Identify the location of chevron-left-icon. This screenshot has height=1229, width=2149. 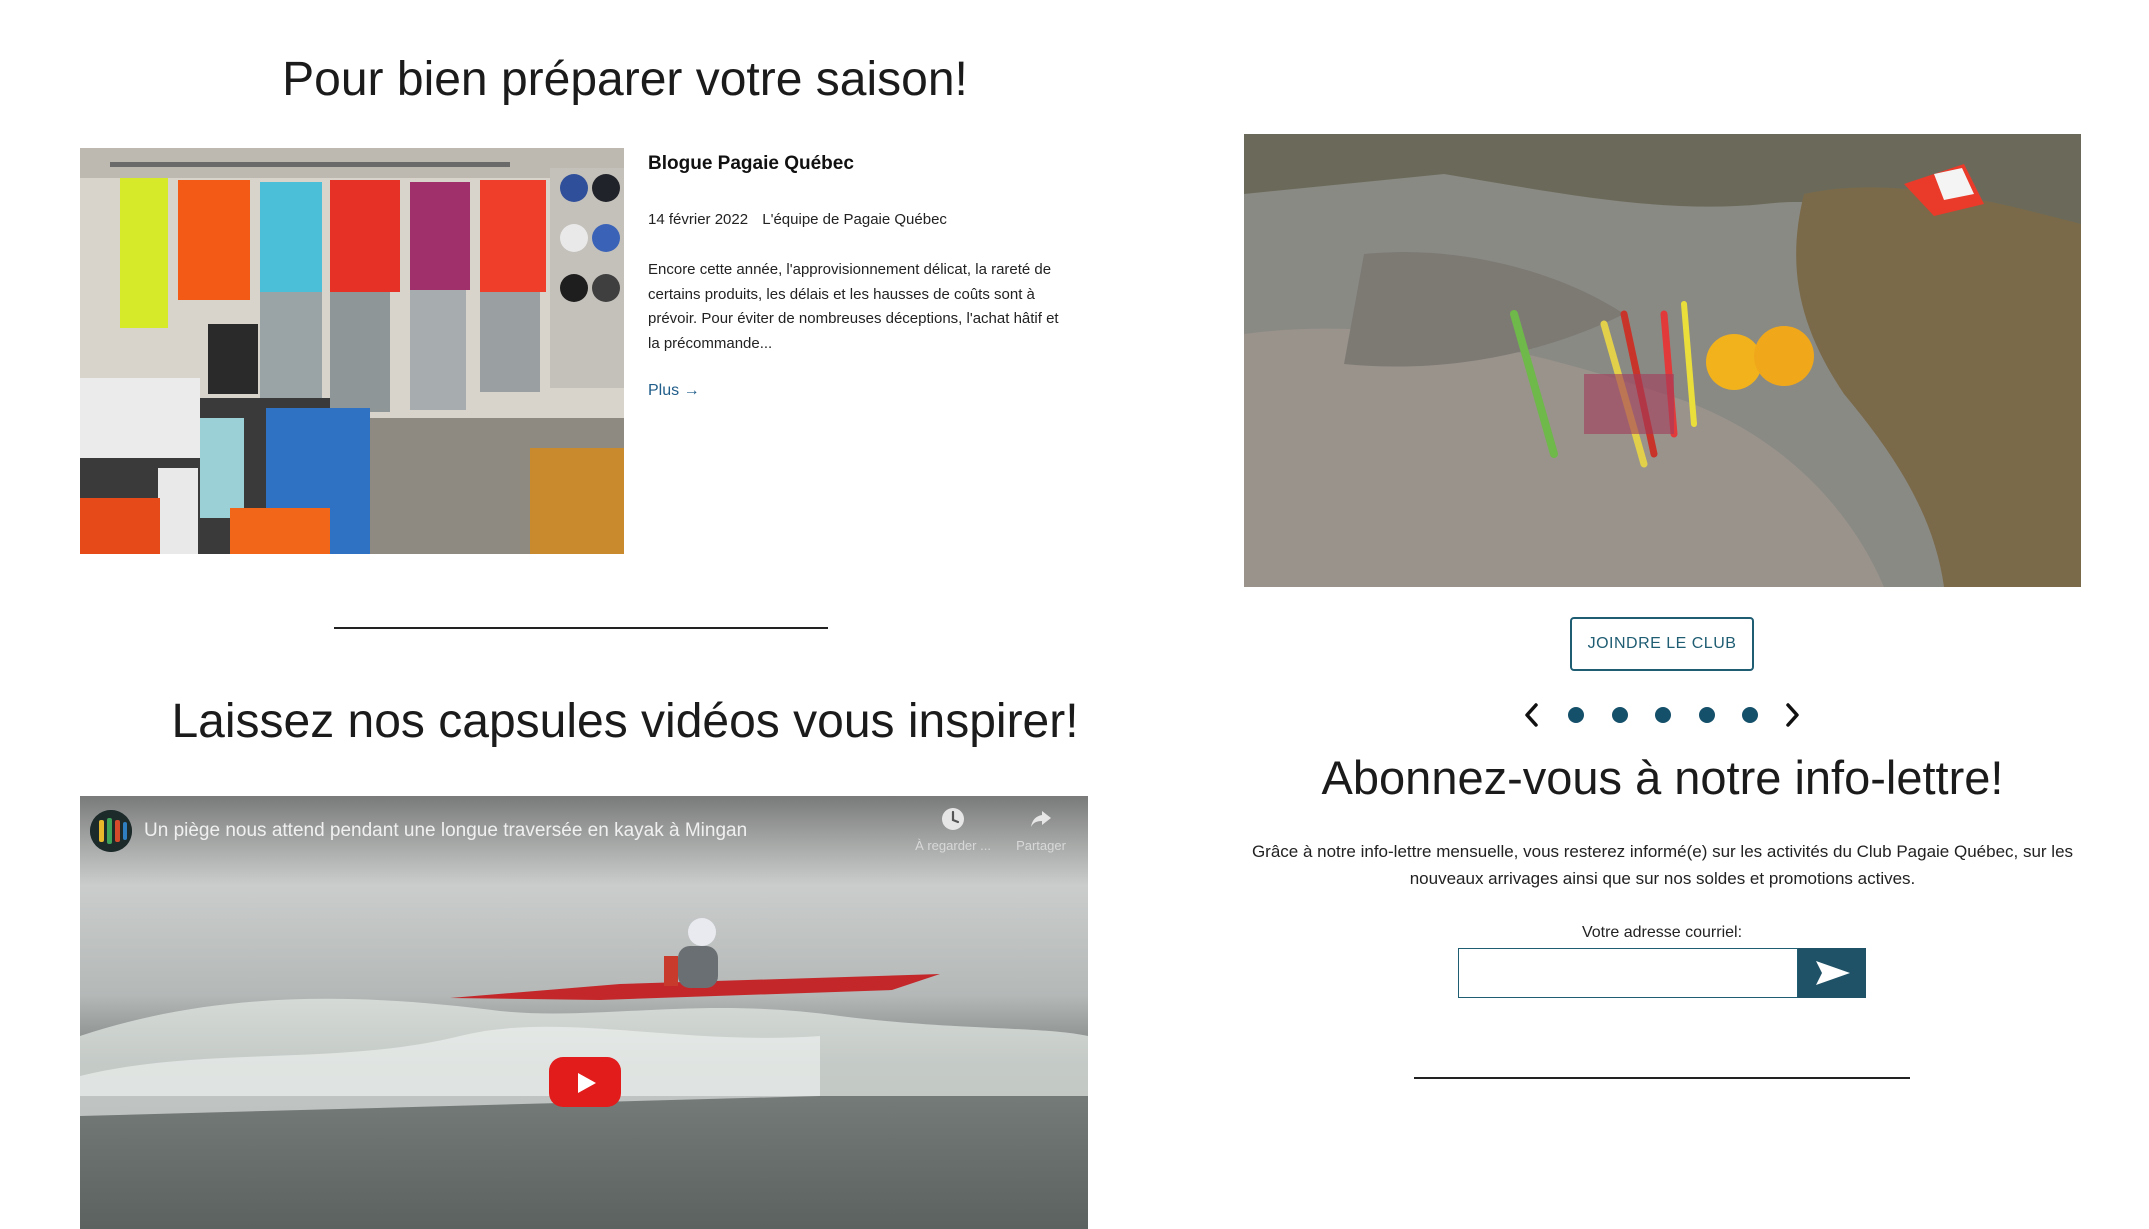
(1531, 715).